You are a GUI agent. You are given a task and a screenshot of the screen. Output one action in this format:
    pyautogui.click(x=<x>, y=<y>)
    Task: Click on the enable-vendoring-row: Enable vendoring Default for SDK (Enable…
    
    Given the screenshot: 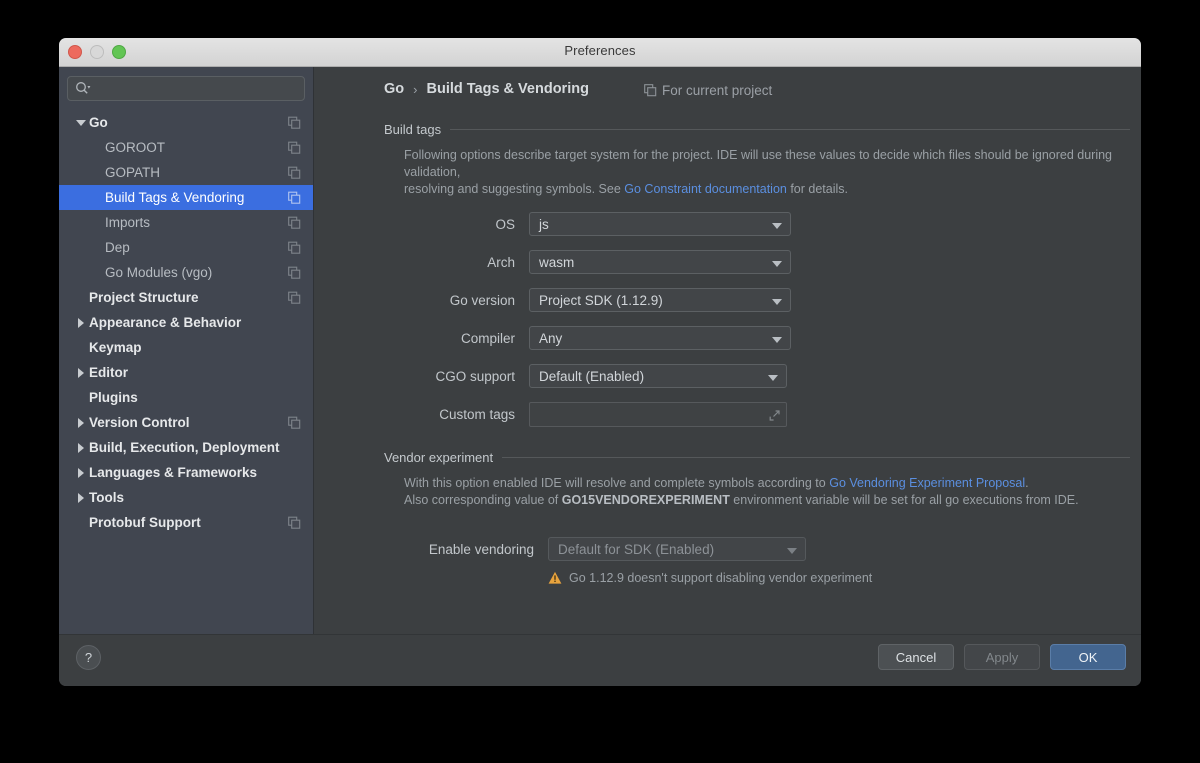 What is the action you would take?
    pyautogui.click(x=628, y=549)
    